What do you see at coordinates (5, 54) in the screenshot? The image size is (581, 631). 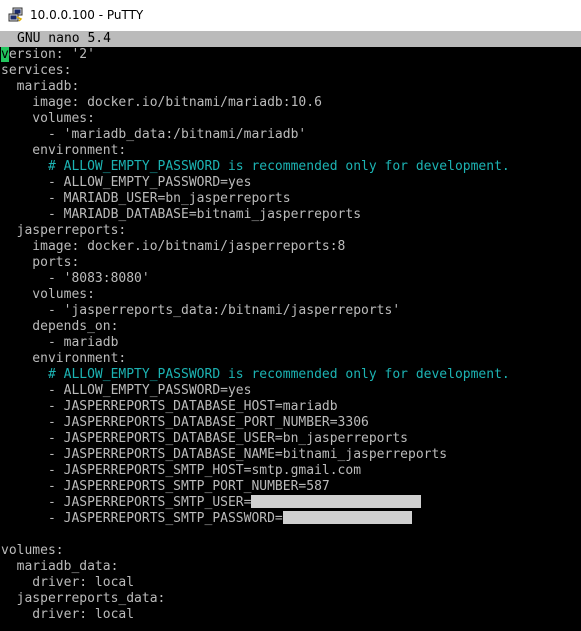 I see `text-cursor: v` at bounding box center [5, 54].